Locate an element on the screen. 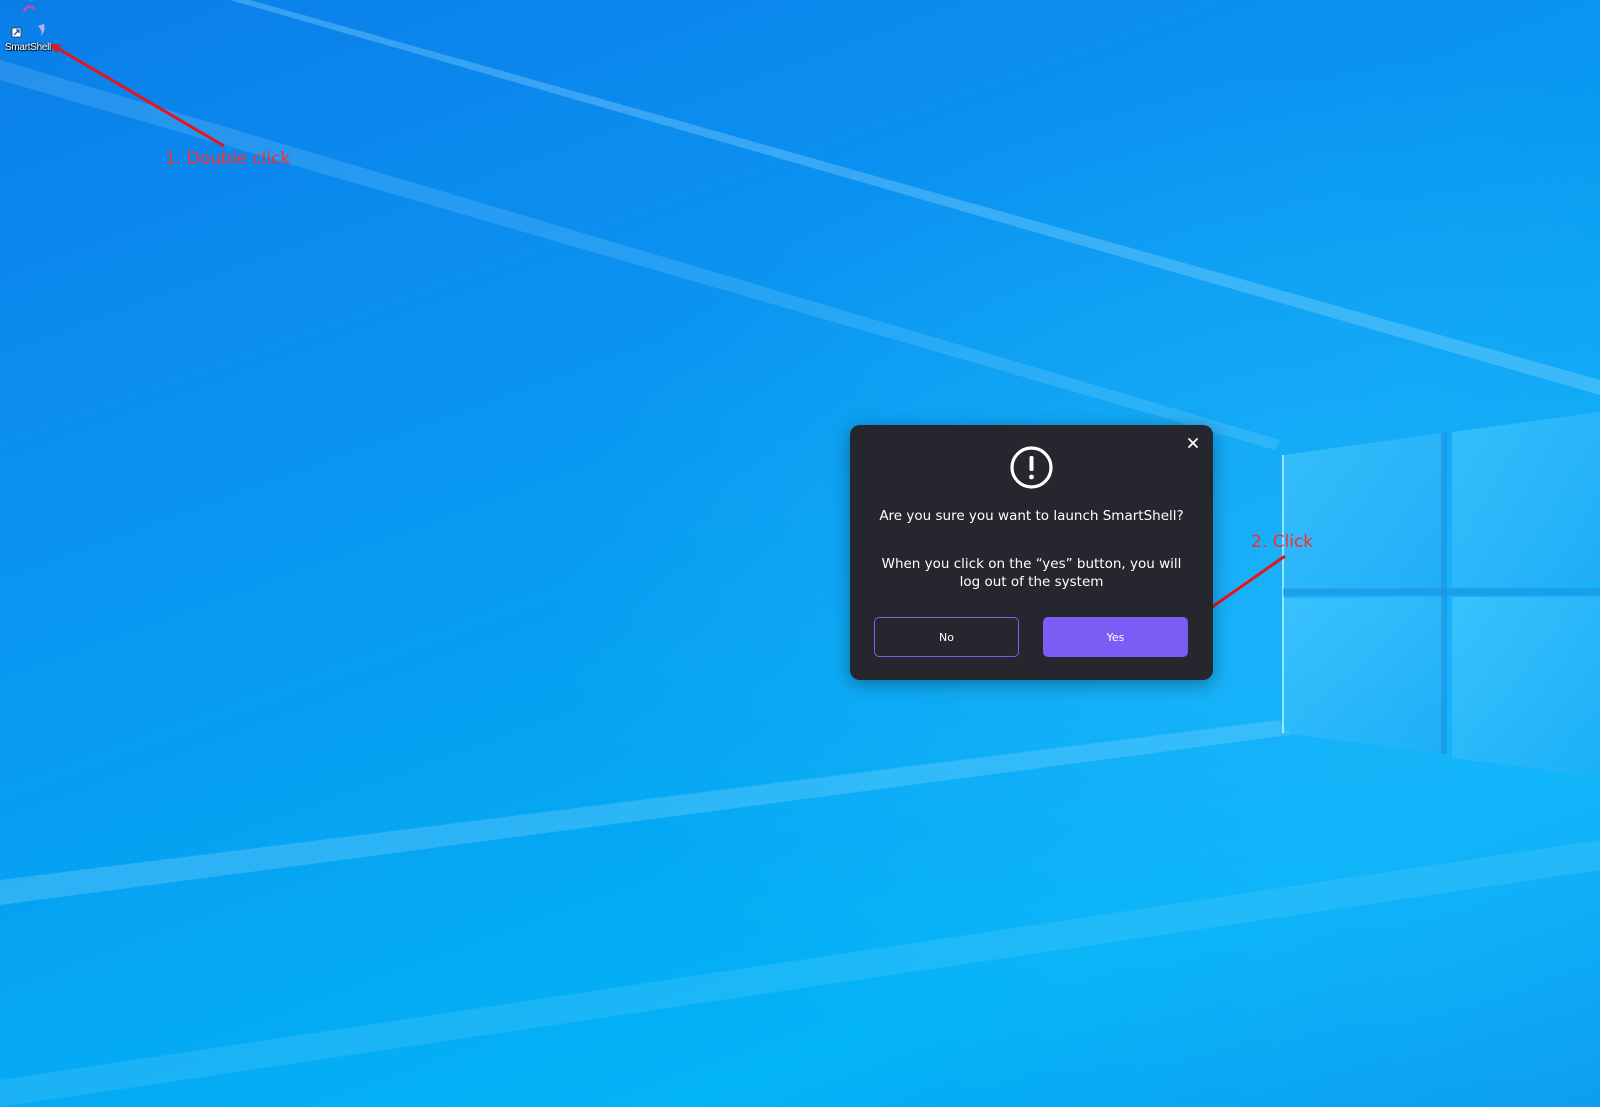 This screenshot has height=1107, width=1600. desktop-icon-smartshell: SmartShell is located at coordinates (28, 28).